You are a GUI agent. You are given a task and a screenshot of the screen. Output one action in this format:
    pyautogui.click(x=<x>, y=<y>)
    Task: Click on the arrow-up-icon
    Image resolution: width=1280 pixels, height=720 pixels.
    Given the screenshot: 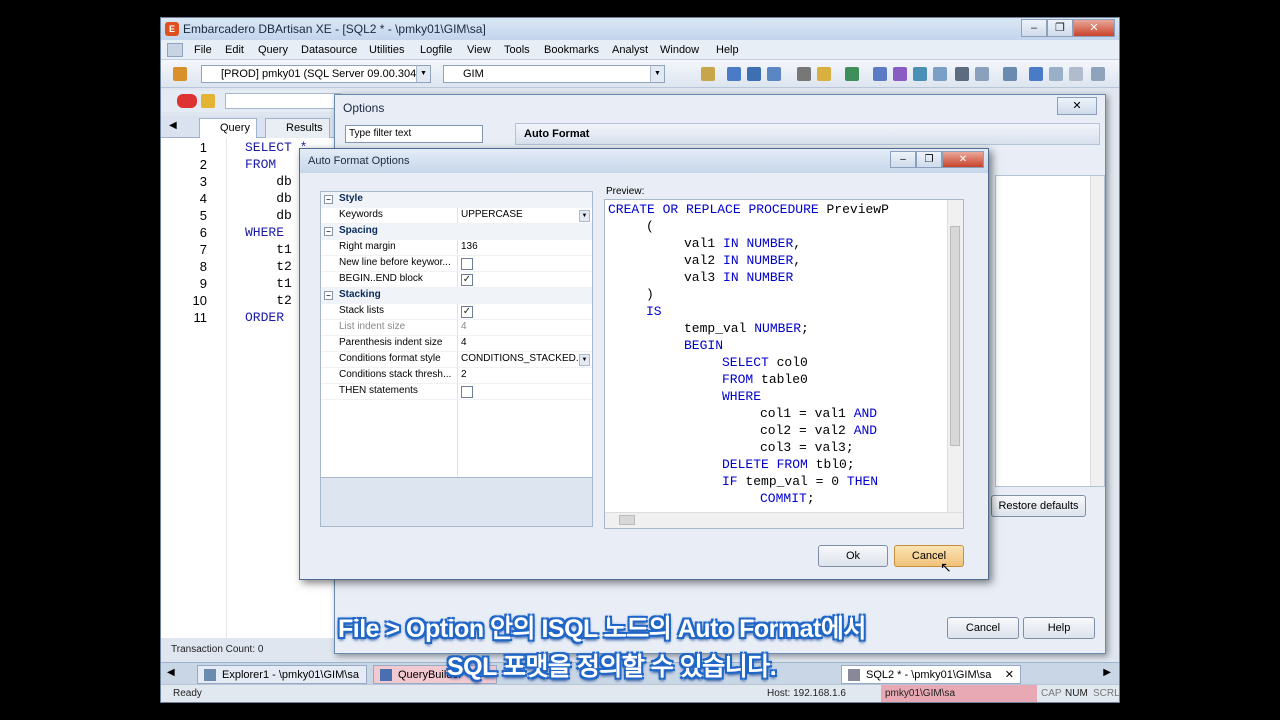 What is the action you would take?
    pyautogui.click(x=1036, y=74)
    